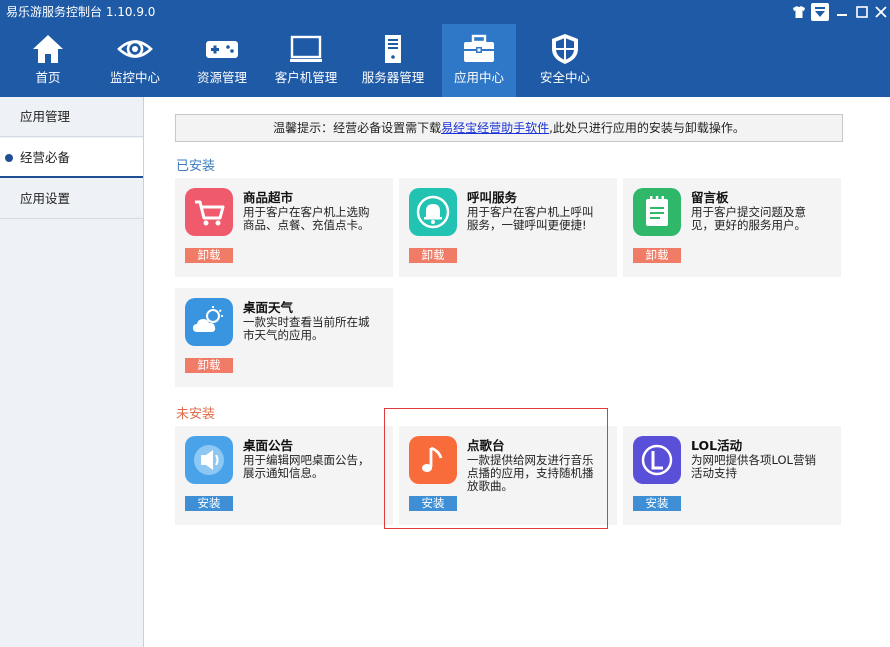  I want to click on toolbar-resource-label: 资源管理, so click(221, 77).